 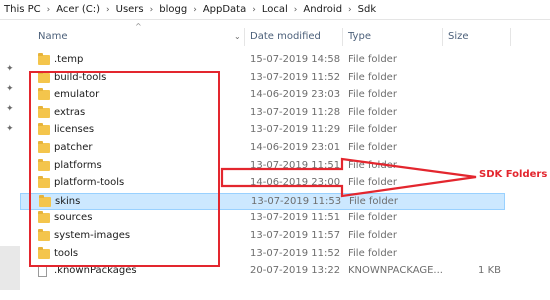 I want to click on column-header-name: Name, so click(x=53, y=37).